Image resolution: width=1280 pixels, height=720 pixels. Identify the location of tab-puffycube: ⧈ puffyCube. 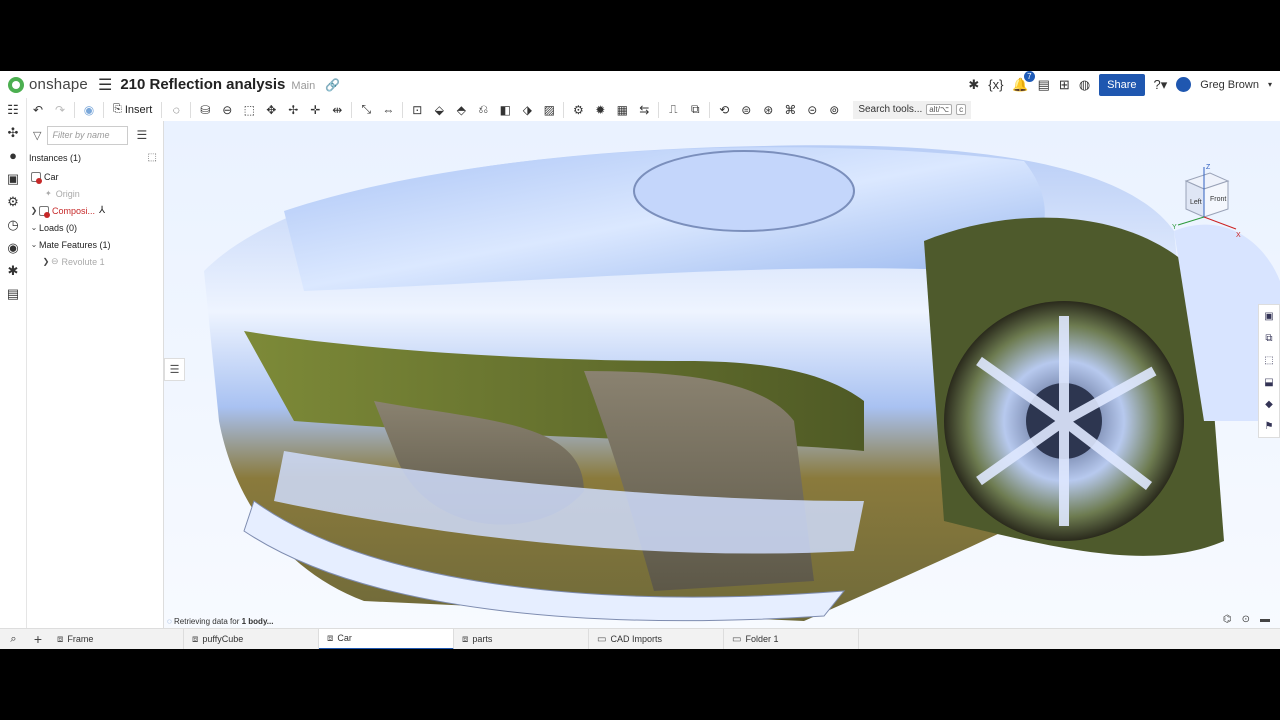
(251, 638).